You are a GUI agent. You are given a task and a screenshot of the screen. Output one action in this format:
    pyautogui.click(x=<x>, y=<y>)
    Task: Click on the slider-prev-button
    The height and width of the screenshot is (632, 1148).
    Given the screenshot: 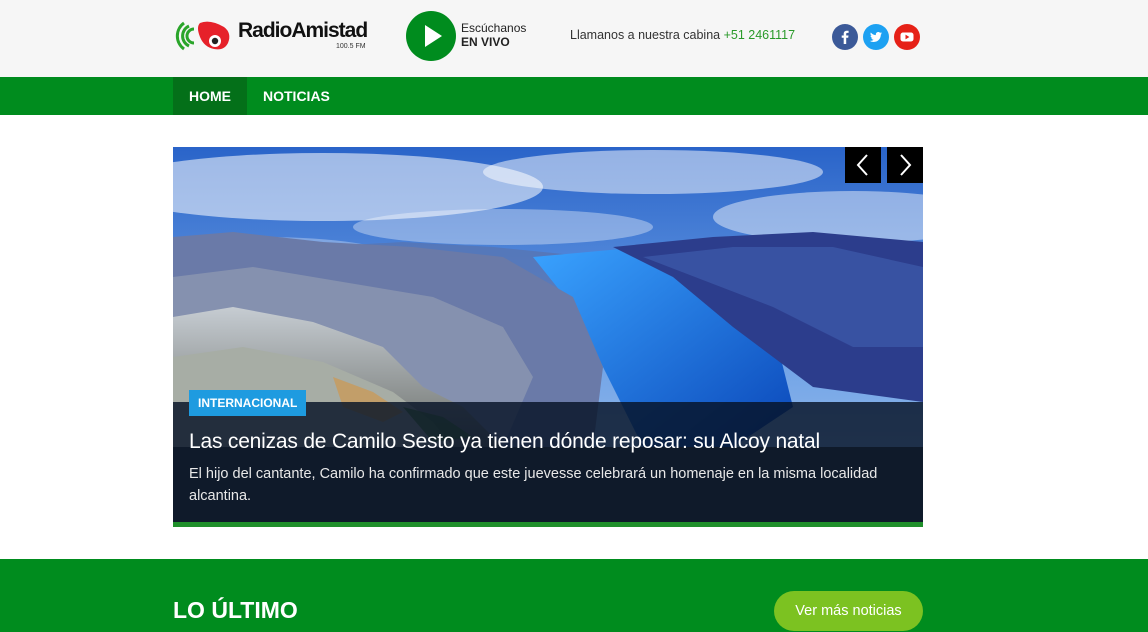 What is the action you would take?
    pyautogui.click(x=863, y=165)
    